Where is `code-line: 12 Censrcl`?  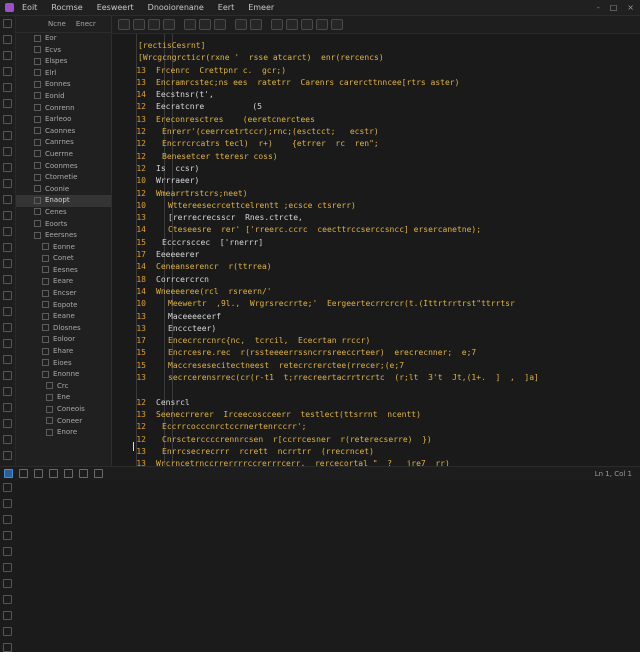 code-line: 12 Censrcl is located at coordinates (376, 403).